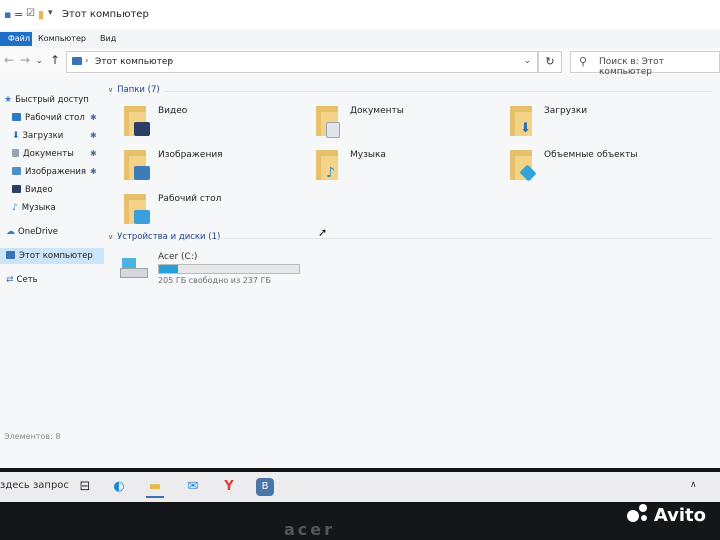 The width and height of the screenshot is (720, 540). What do you see at coordinates (30, 15) in the screenshot?
I see `properties-icon: ☑` at bounding box center [30, 15].